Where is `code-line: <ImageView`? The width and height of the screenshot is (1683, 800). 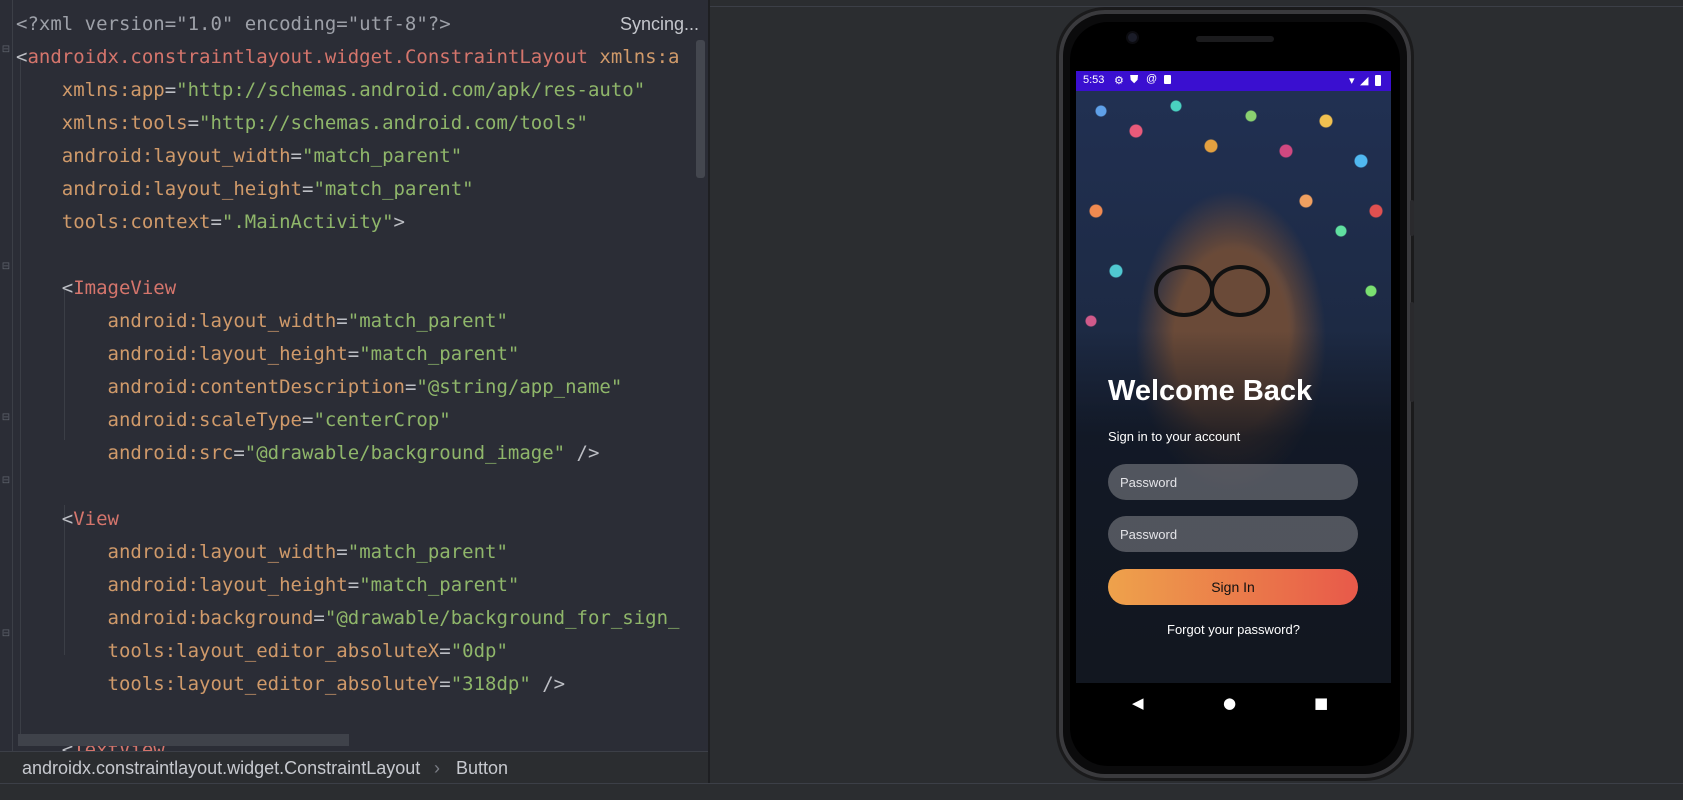
code-line: <ImageView is located at coordinates (347, 288).